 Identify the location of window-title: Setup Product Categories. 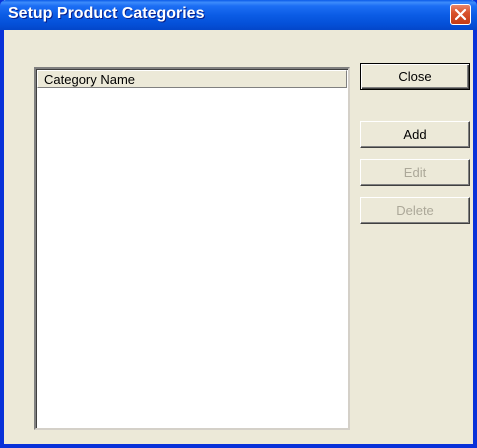
(106, 13).